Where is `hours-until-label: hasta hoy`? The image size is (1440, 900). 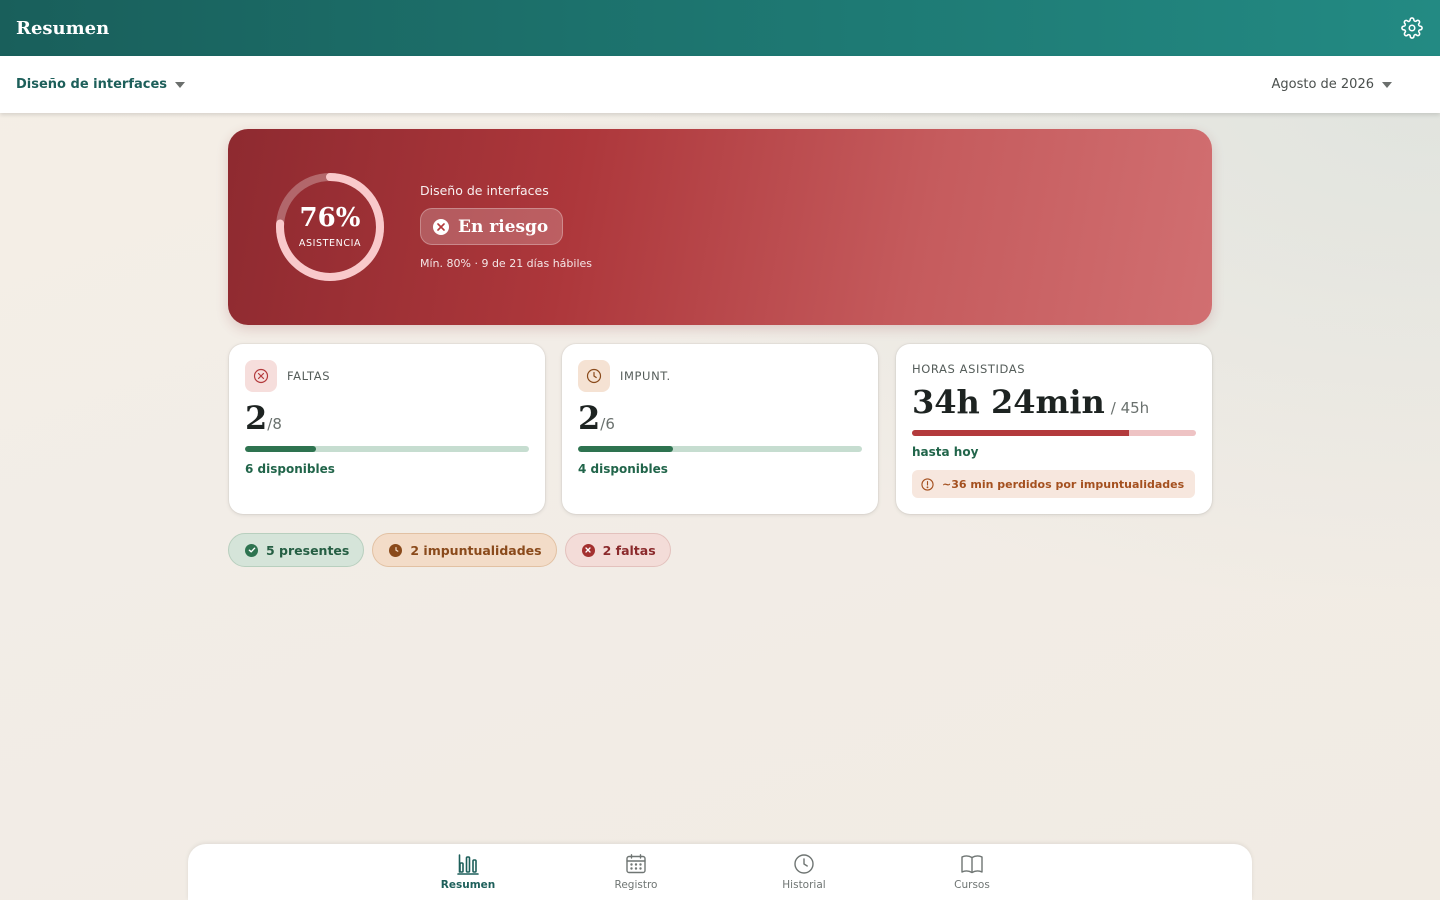 hours-until-label: hasta hoy is located at coordinates (945, 452).